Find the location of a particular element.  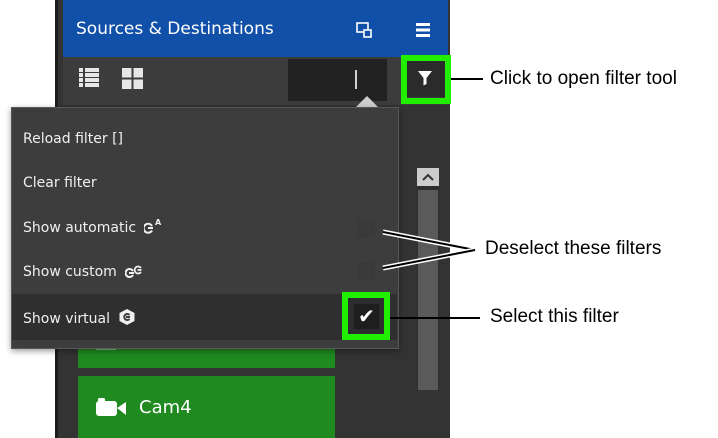

annotation-filter-tool: Click to open filter tool is located at coordinates (583, 78).